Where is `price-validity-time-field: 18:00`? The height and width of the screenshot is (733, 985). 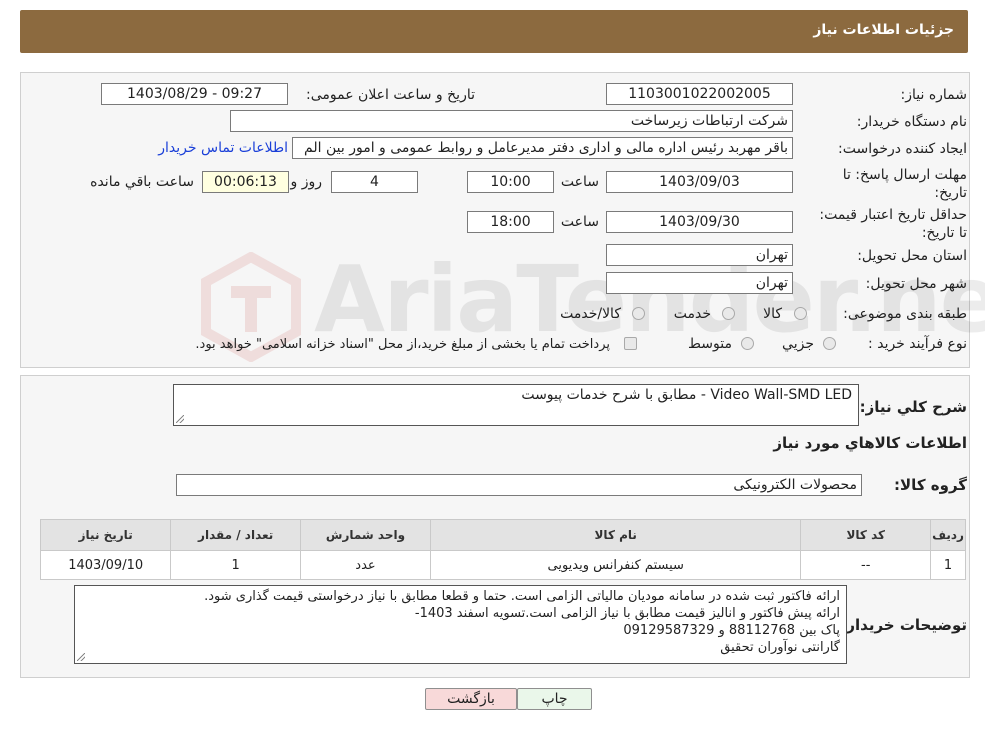 price-validity-time-field: 18:00 is located at coordinates (510, 222).